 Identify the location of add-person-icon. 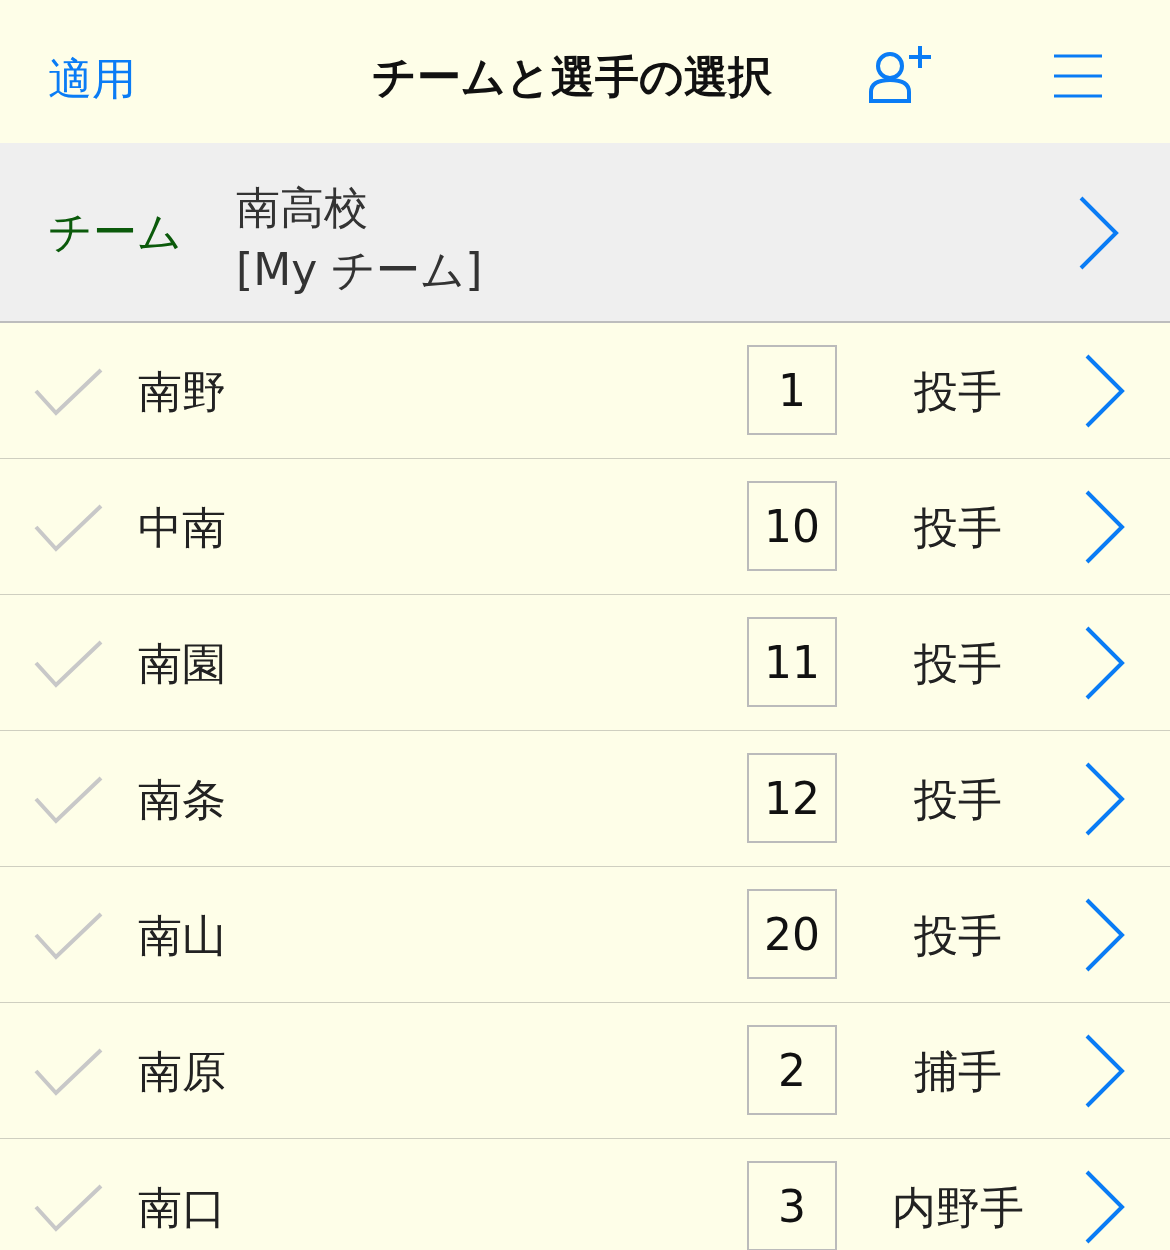
(900, 74).